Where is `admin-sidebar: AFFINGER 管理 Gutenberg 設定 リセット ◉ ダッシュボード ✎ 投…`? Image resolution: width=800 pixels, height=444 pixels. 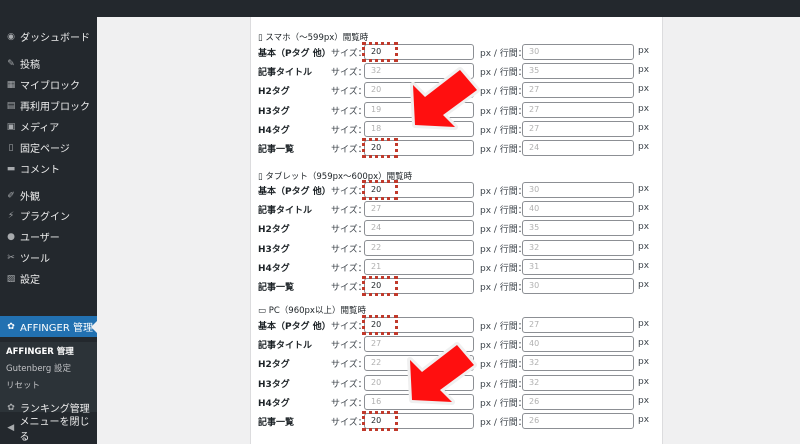
admin-sidebar: AFFINGER 管理 Gutenberg 設定 リセット ◉ ダッシュボード ✎ 投… is located at coordinates (48, 230).